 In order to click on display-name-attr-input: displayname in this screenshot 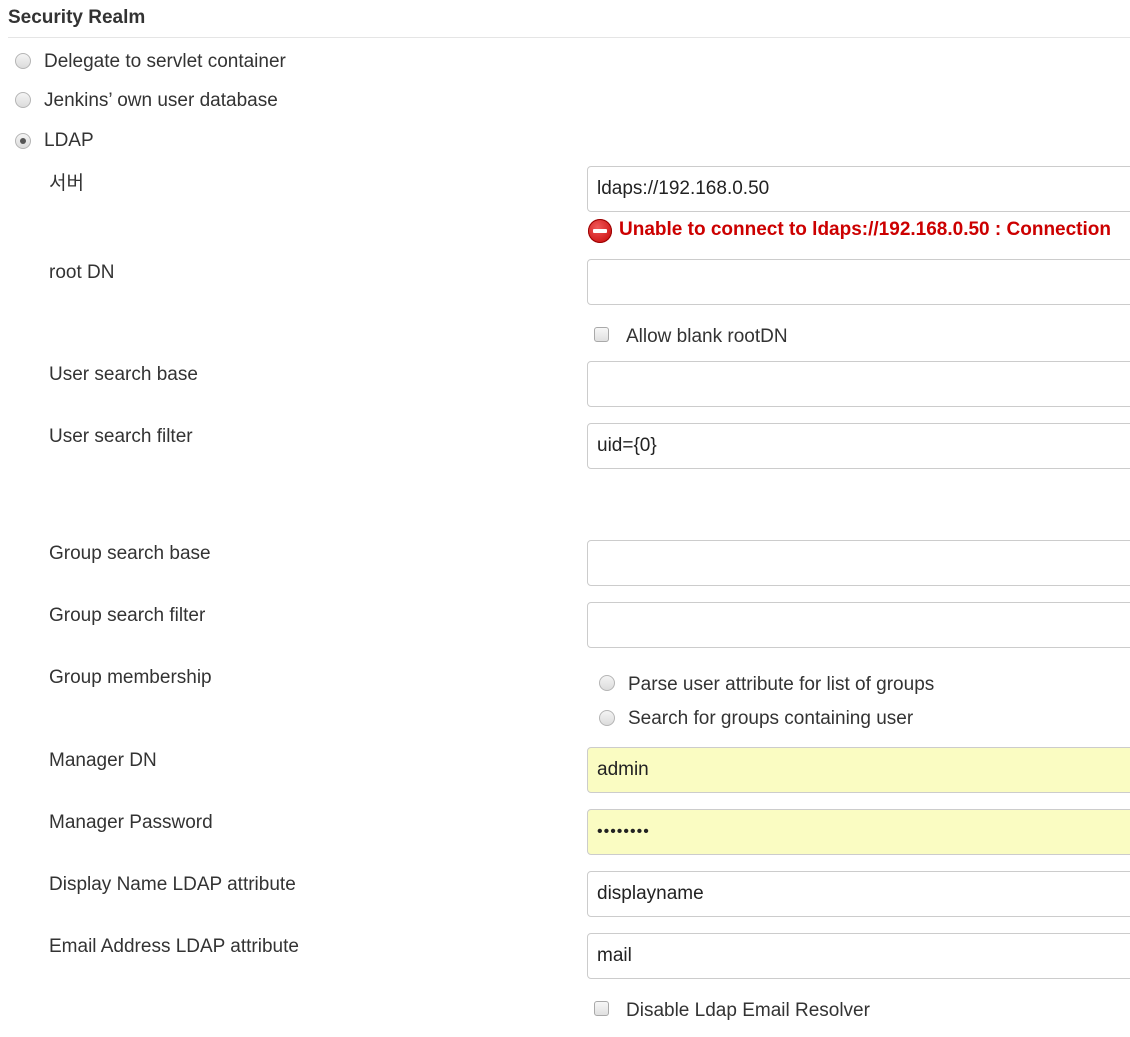, I will do `click(858, 894)`.